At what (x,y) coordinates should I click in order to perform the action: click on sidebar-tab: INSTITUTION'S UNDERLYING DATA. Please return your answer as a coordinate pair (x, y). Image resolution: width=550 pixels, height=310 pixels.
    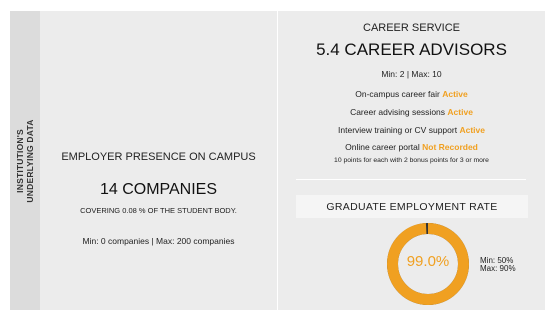
    Looking at the image, I should click on (25, 160).